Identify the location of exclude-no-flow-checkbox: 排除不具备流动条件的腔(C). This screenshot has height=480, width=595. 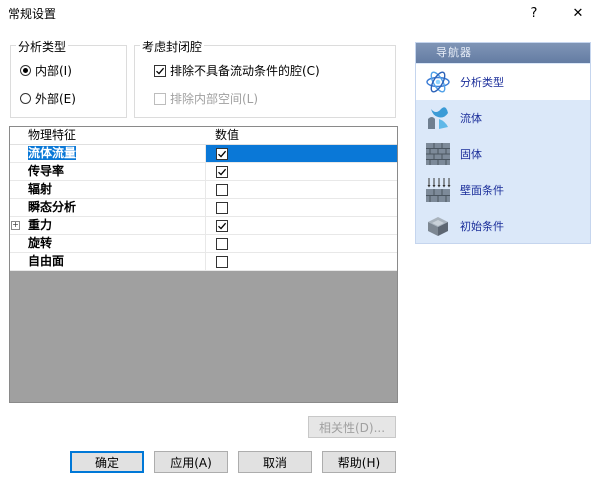
(237, 70).